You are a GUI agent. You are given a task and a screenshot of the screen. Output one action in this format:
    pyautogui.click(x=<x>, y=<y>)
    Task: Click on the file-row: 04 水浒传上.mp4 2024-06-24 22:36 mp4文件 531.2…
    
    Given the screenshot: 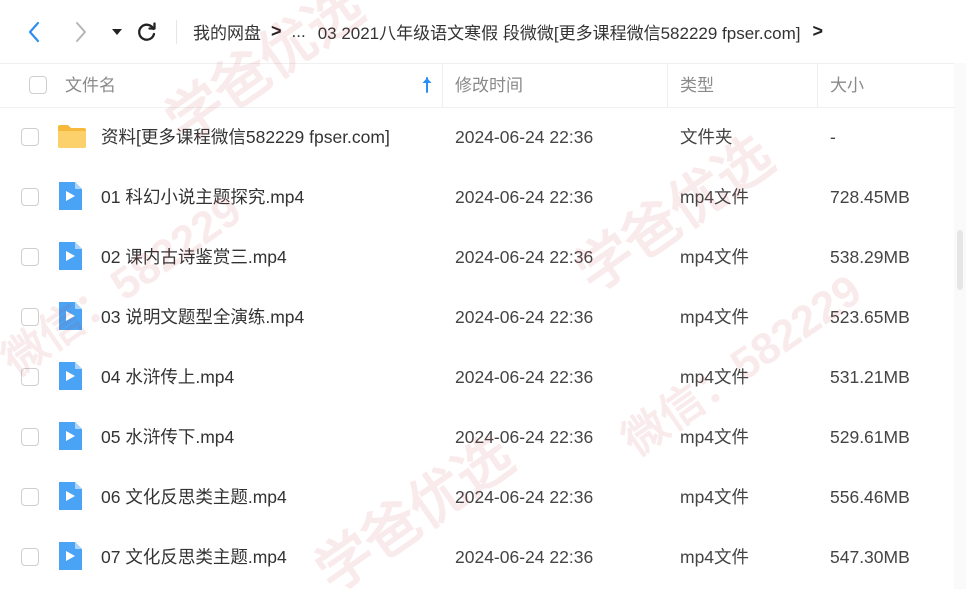 What is the action you would take?
    pyautogui.click(x=477, y=377)
    